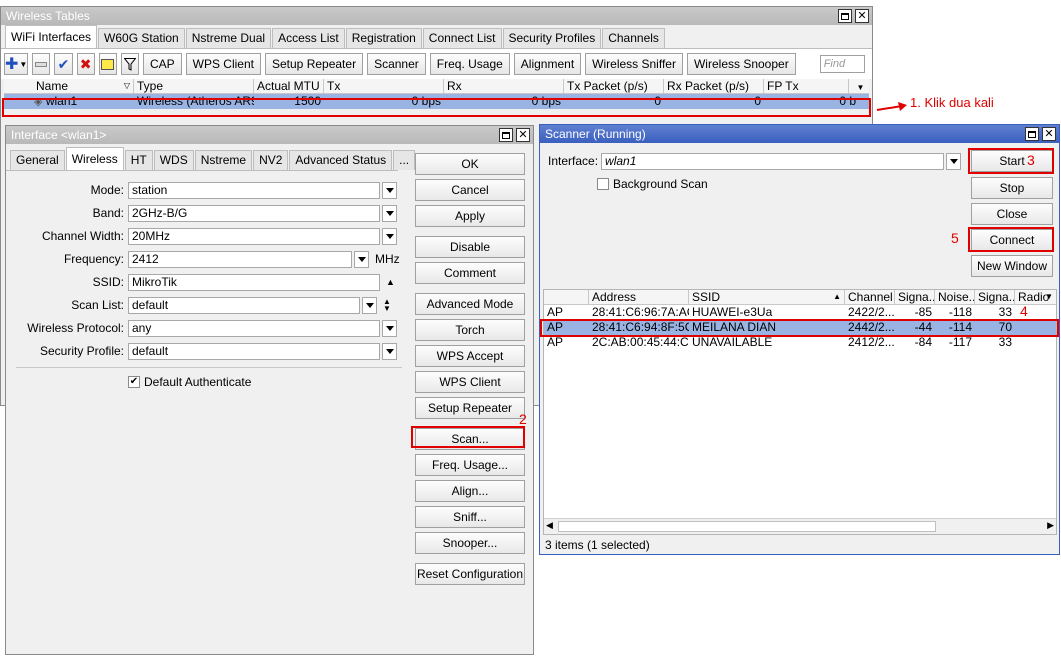  I want to click on start-button: Start, so click(1012, 161).